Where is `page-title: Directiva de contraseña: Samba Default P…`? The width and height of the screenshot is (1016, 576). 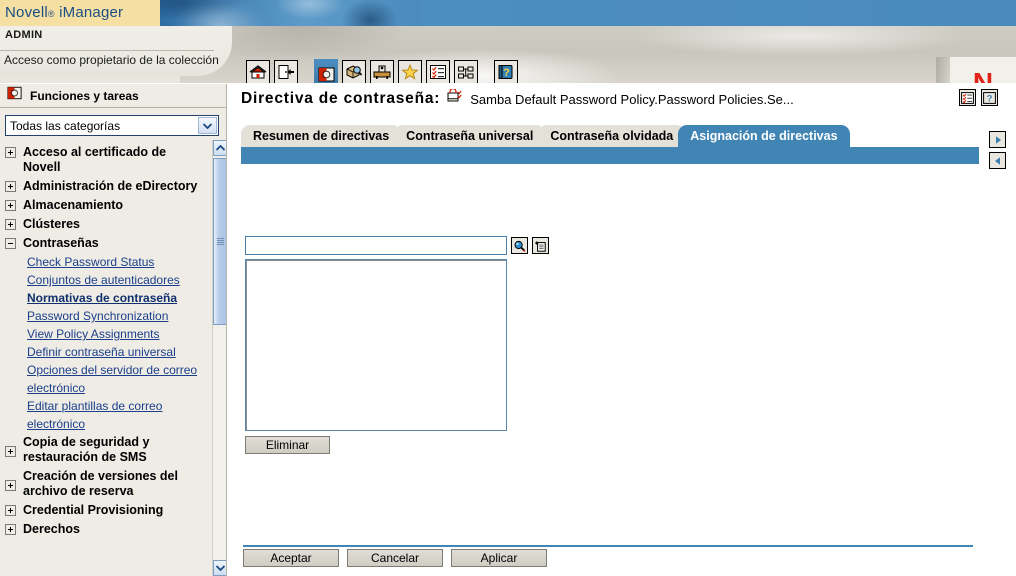
page-title: Directiva de contraseña: Samba Default P… is located at coordinates (517, 98).